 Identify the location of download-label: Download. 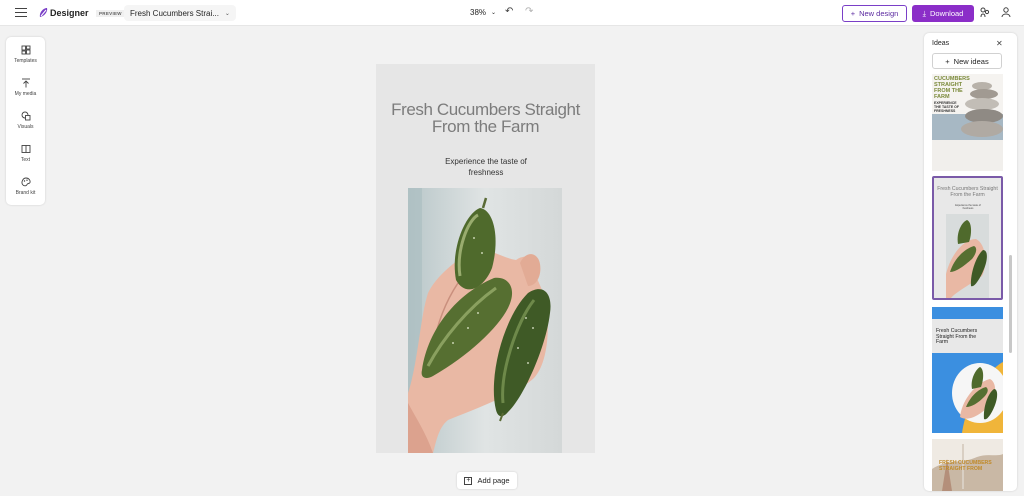
(946, 13).